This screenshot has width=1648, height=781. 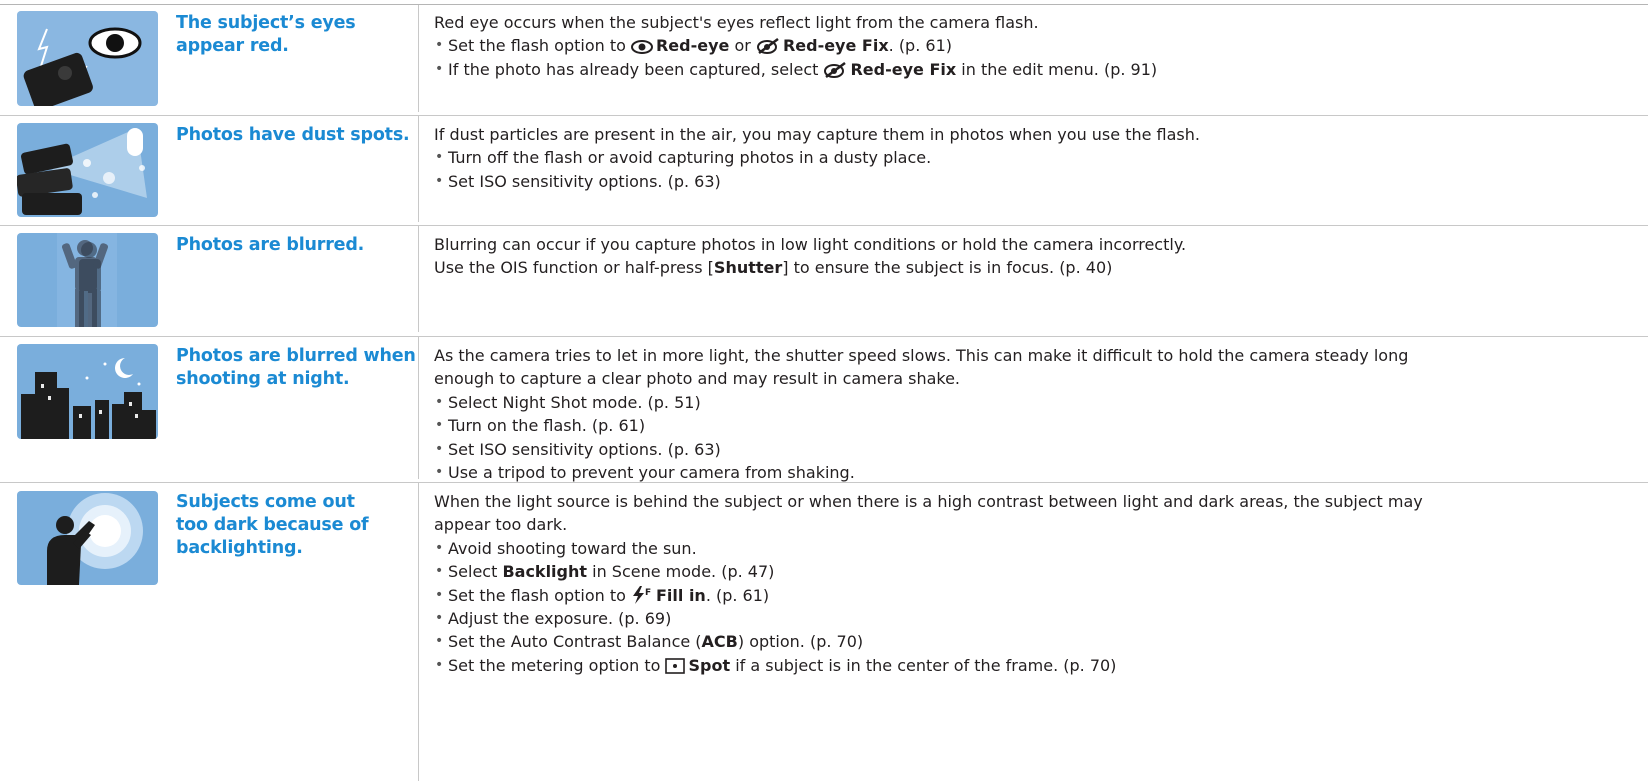 What do you see at coordinates (748, 268) in the screenshot?
I see `keyword: Shutter` at bounding box center [748, 268].